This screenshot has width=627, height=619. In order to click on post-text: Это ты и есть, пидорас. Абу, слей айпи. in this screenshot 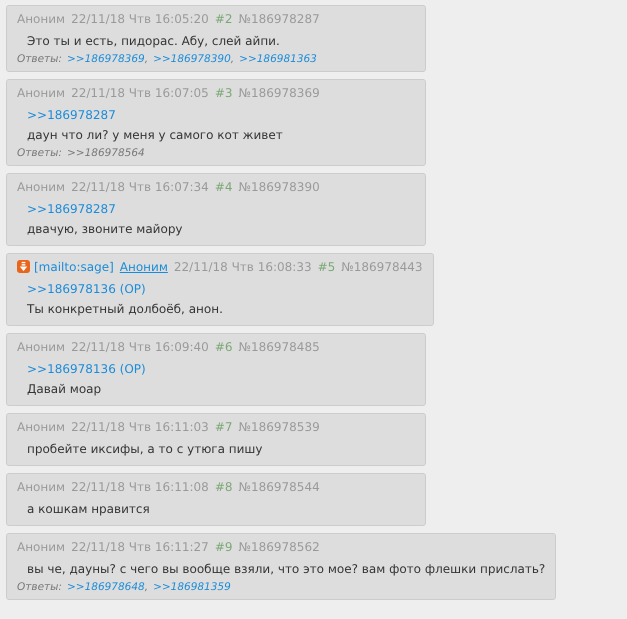, I will do `click(154, 41)`.